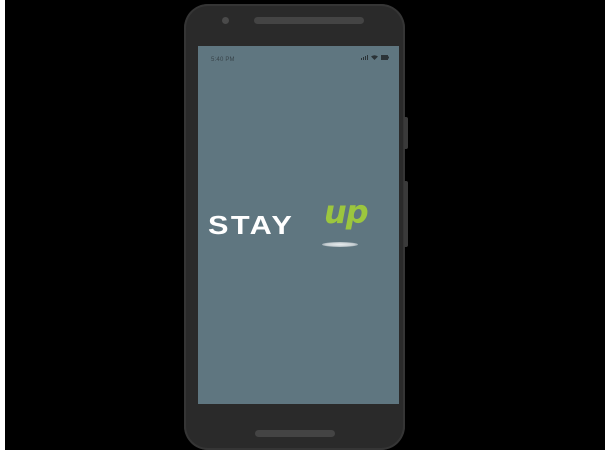 This screenshot has height=458, width=608. Describe the element at coordinates (225, 20) in the screenshot. I see `front-camera-icon` at that location.